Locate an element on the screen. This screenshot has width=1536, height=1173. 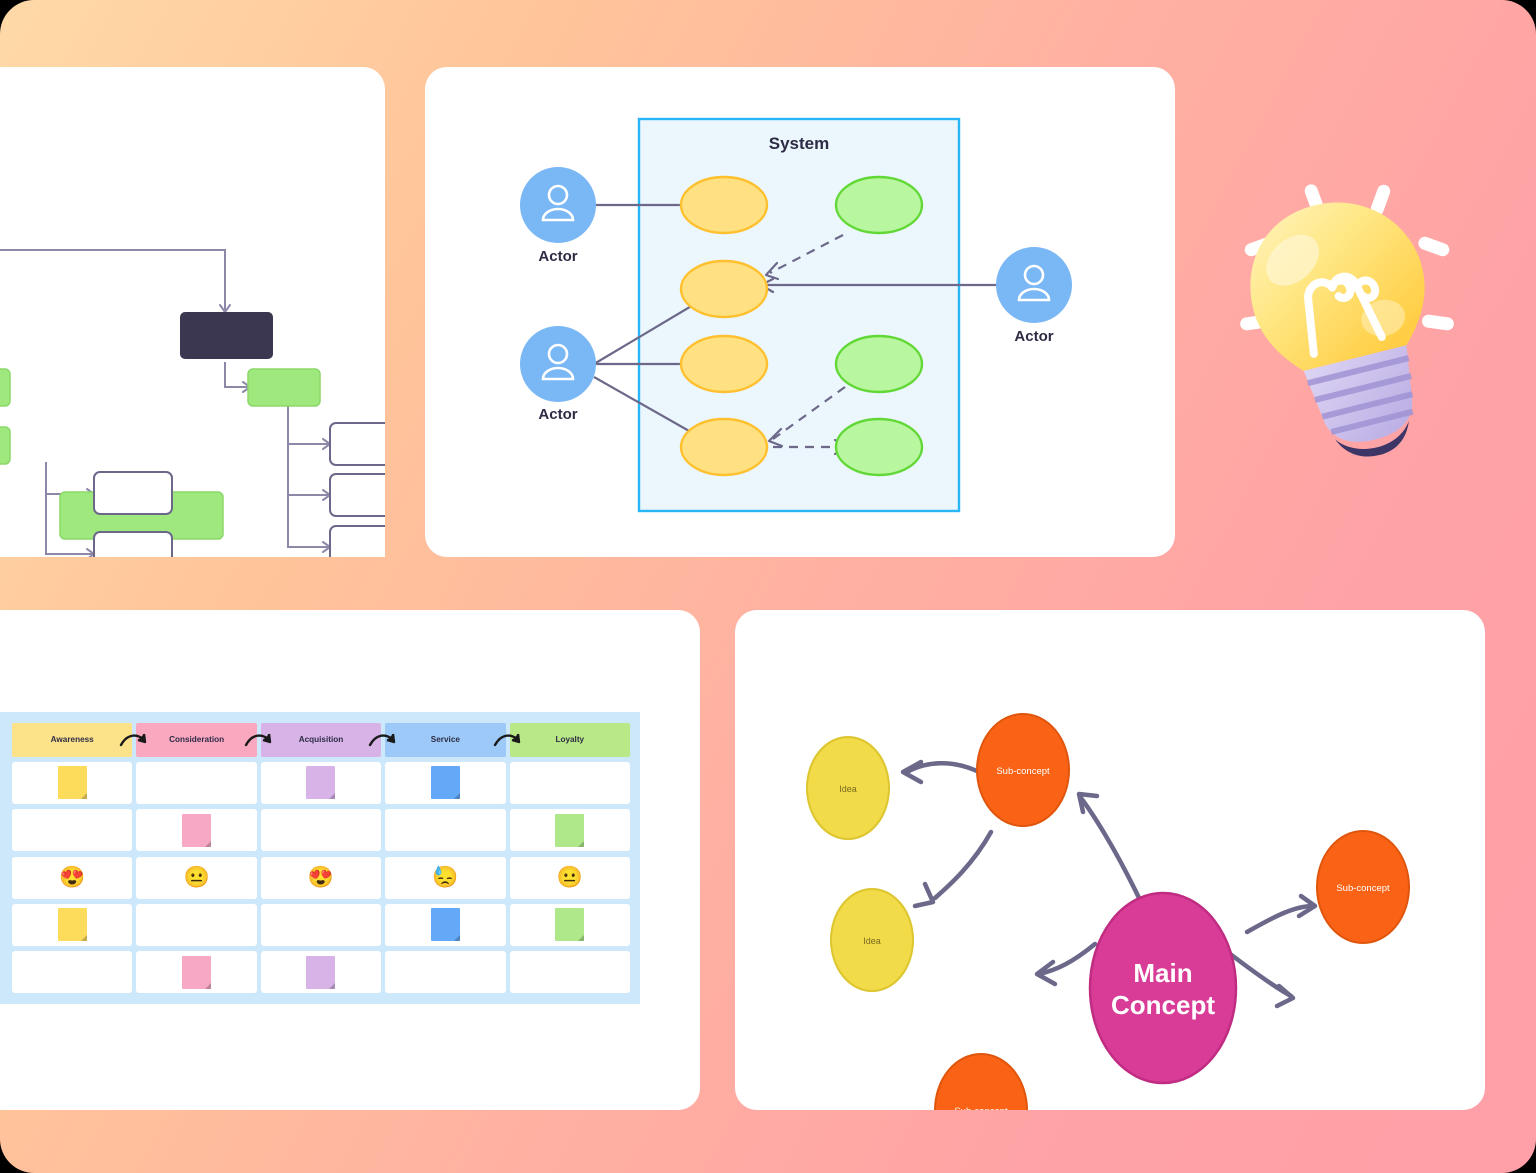
arrow-subconcept-to-idea2 is located at coordinates (963, 865).